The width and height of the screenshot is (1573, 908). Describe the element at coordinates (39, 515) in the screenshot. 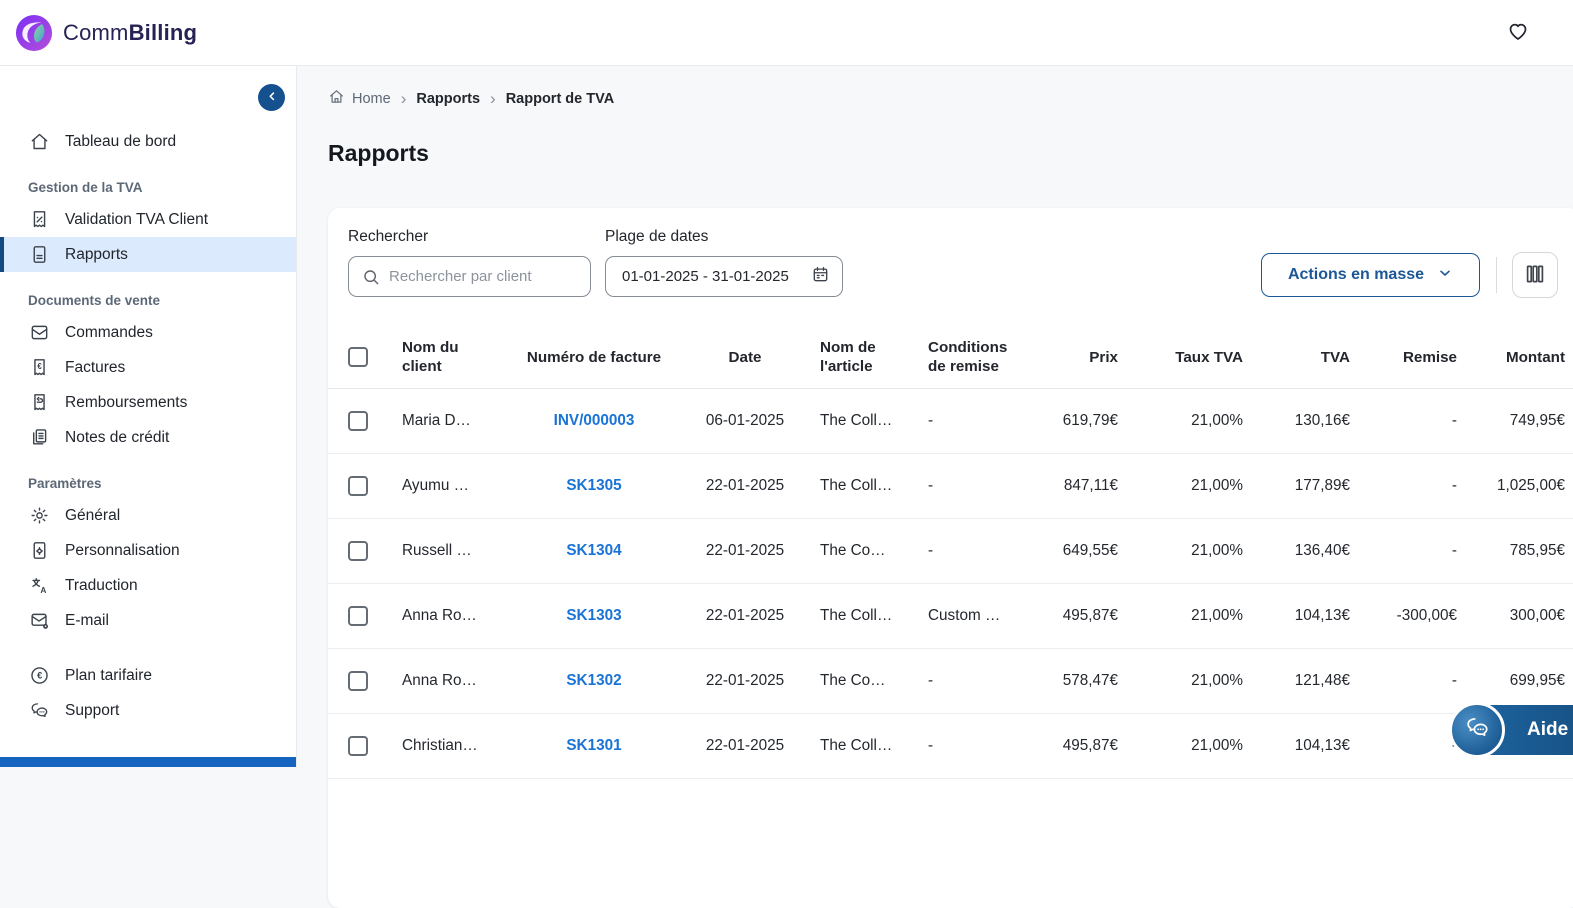

I see `gear-icon` at that location.